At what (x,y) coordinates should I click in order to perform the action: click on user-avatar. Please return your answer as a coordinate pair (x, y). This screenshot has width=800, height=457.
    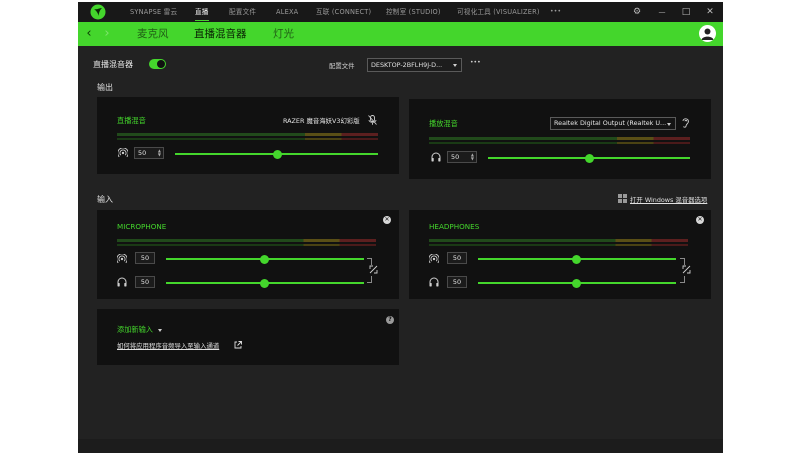
    Looking at the image, I should click on (707, 33).